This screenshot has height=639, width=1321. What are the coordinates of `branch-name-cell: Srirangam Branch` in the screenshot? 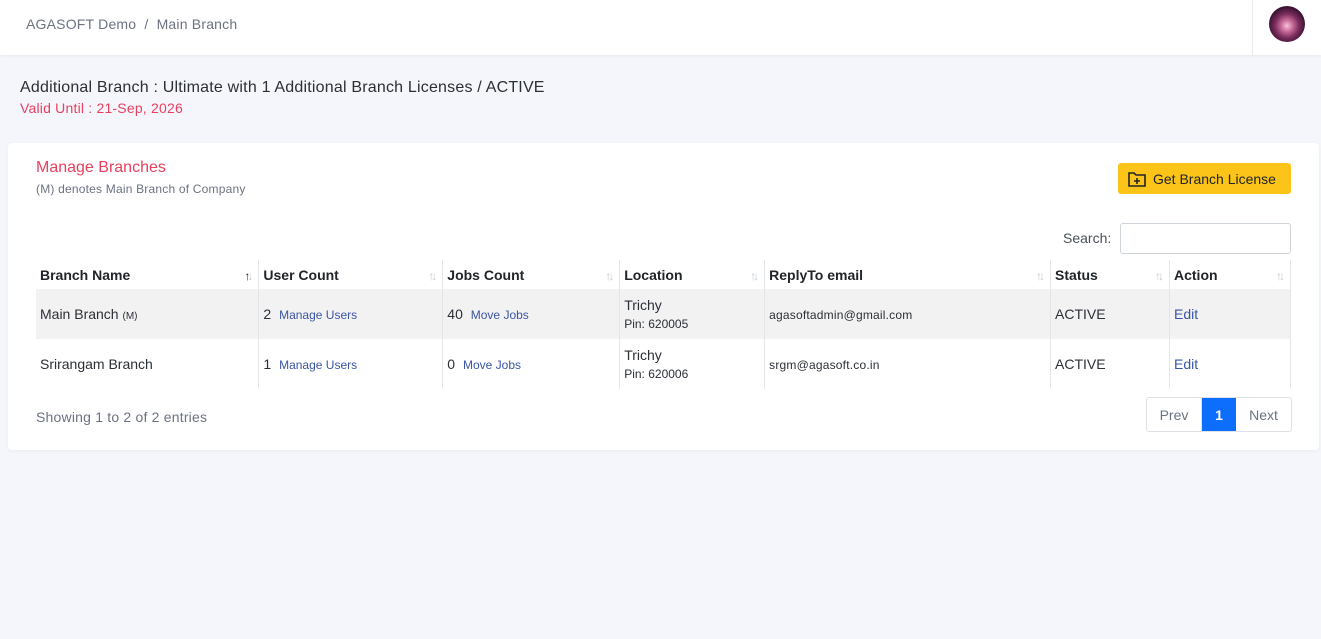 It's located at (148, 364).